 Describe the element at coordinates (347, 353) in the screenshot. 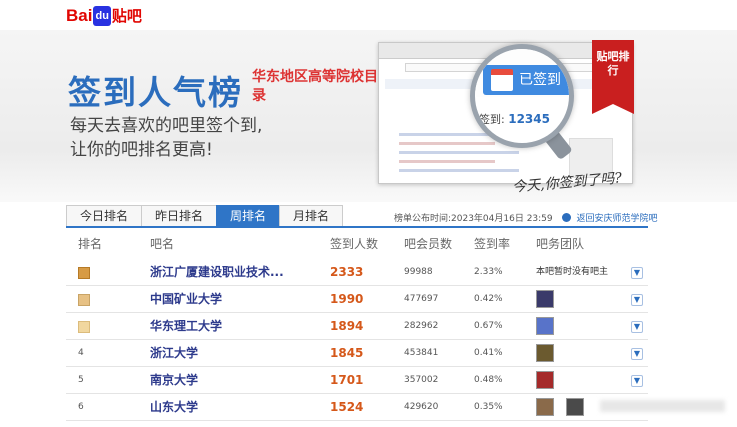

I see `sign-count-cell: 1845` at that location.